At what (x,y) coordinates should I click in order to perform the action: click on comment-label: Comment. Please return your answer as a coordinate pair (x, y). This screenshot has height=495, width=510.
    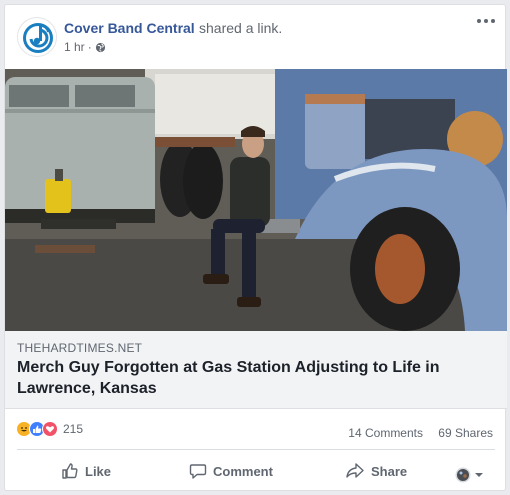
    Looking at the image, I should click on (243, 471).